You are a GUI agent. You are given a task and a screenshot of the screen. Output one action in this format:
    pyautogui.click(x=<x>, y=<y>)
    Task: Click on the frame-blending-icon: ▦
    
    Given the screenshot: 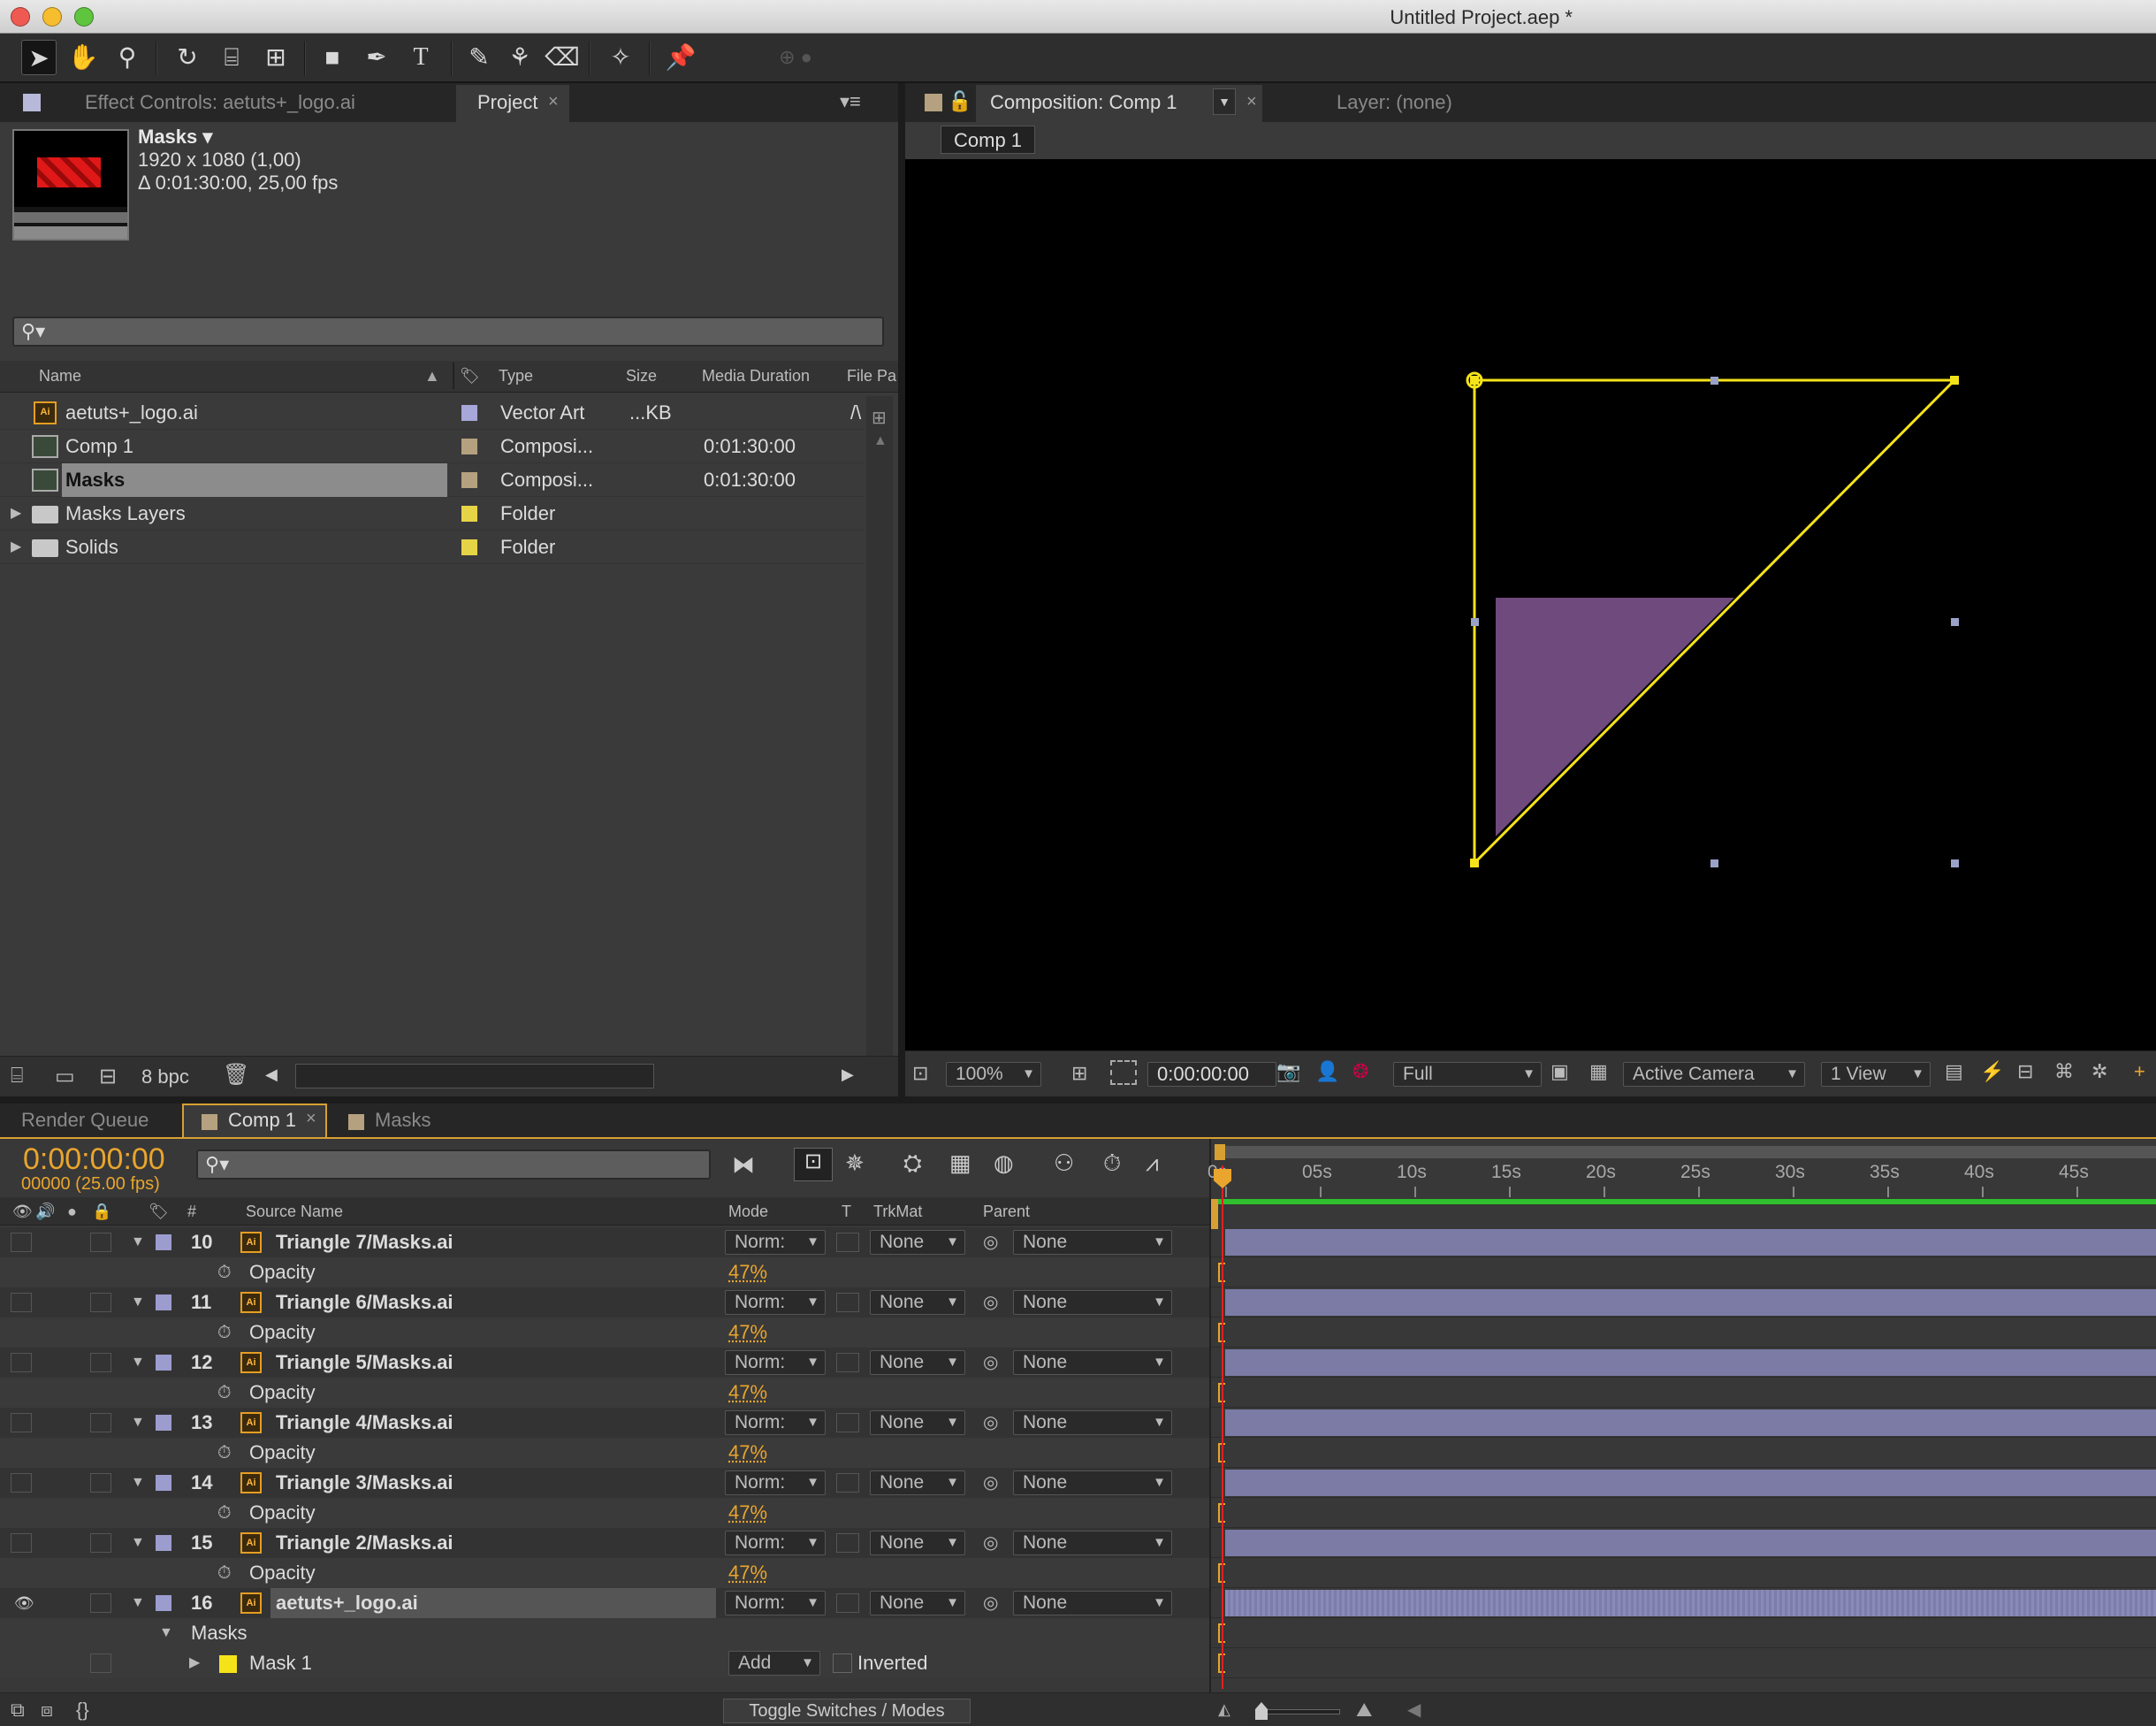 What is the action you would take?
    pyautogui.click(x=960, y=1163)
    